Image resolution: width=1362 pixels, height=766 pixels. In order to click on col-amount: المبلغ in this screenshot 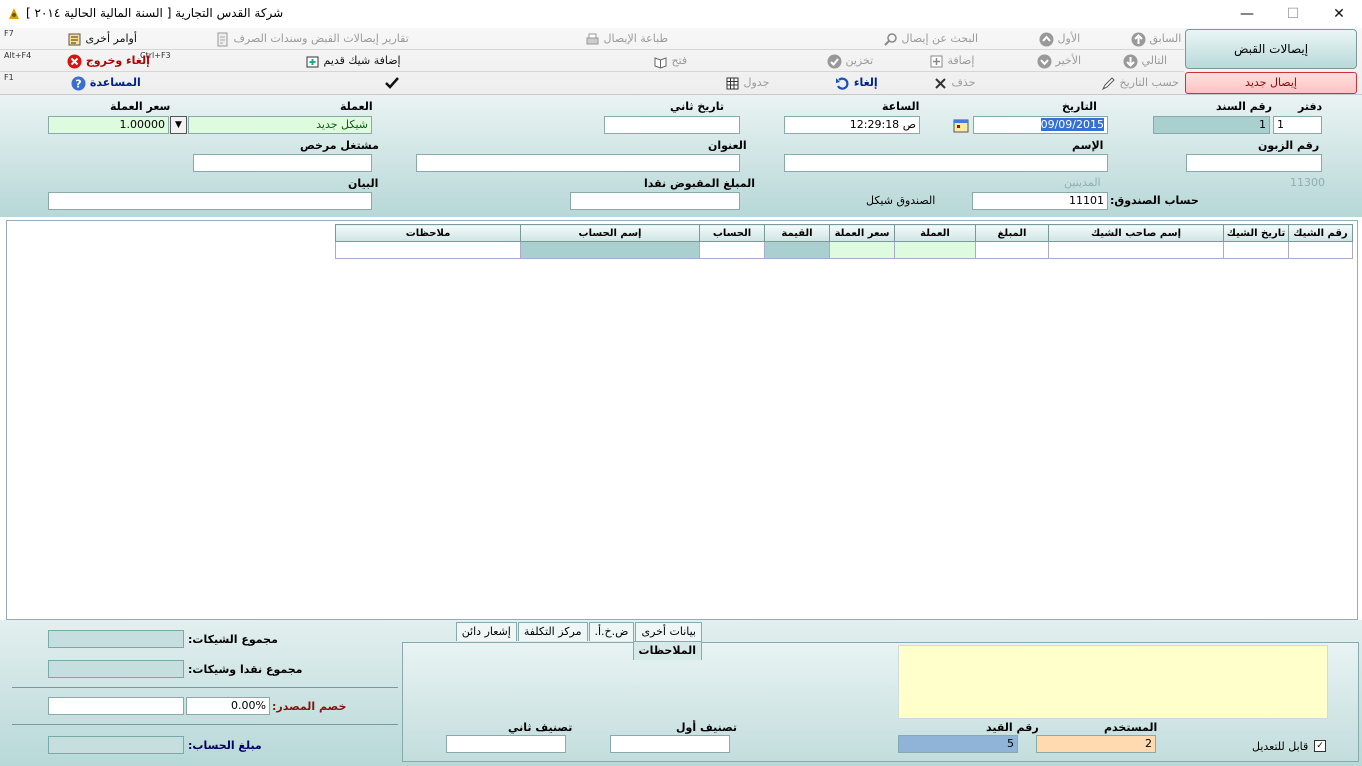, I will do `click(1012, 233)`.